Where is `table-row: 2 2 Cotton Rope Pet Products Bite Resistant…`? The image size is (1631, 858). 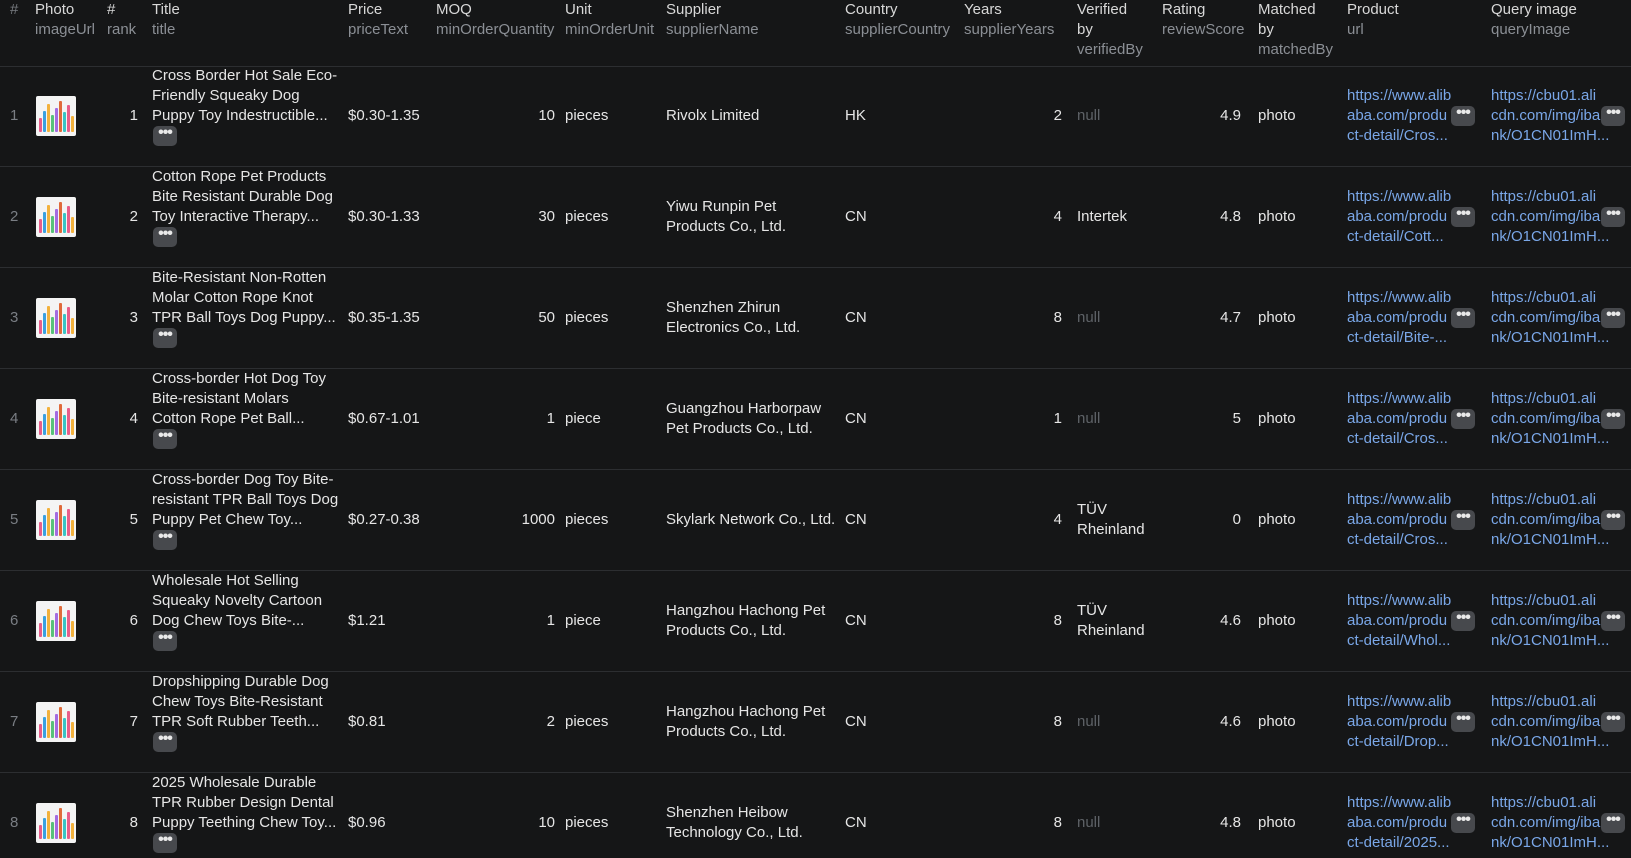
table-row: 2 2 Cotton Rope Pet Products Bite Resistant… is located at coordinates (815, 217).